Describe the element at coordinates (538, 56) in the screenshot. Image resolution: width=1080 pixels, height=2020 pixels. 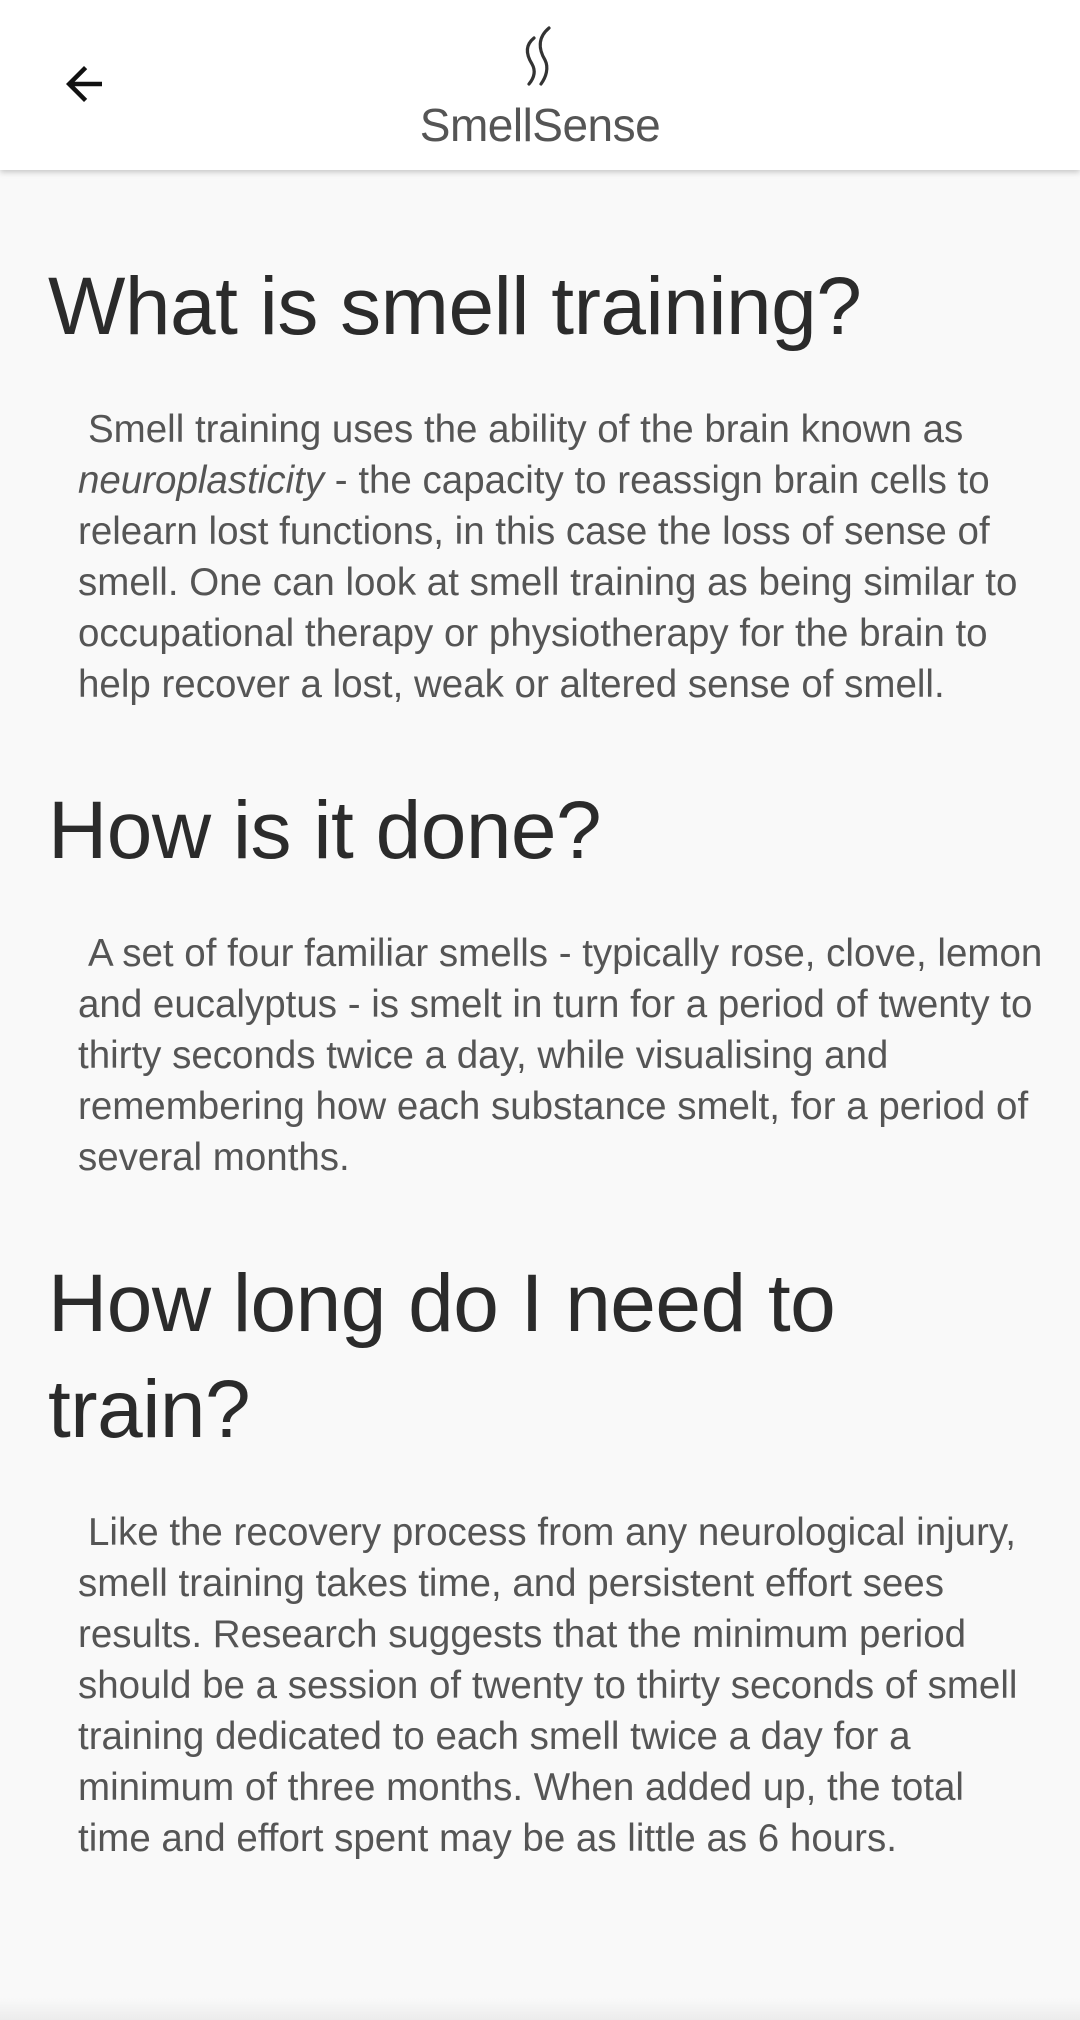
I see `scent-wisp-icon` at that location.